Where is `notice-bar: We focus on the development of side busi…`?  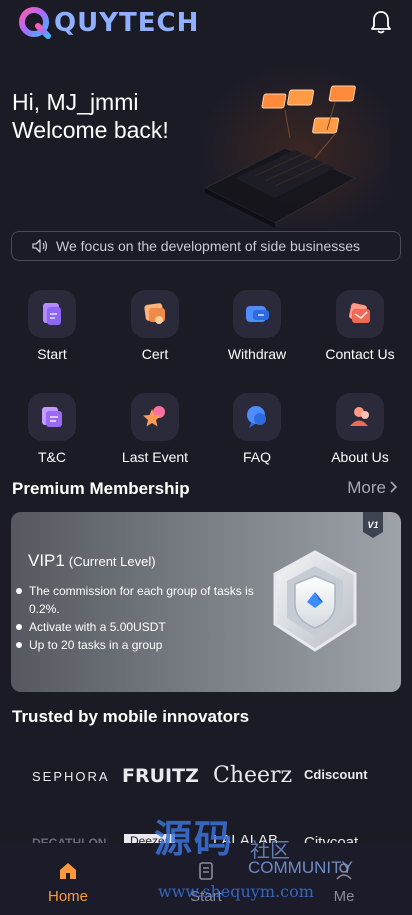
notice-bar: We focus on the development of side busi… is located at coordinates (206, 246).